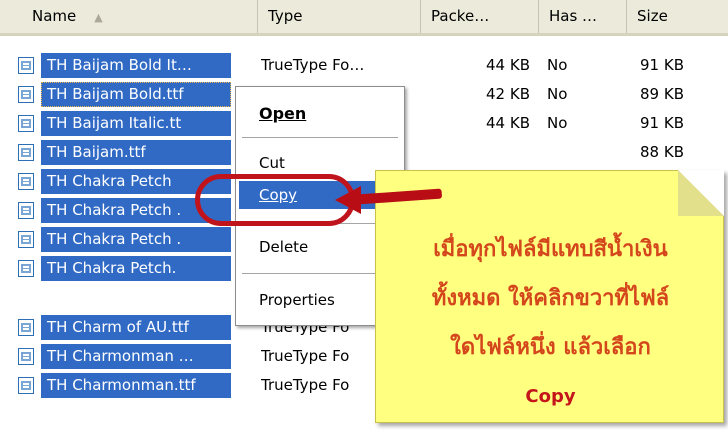  I want to click on packed-size, so click(480, 152).